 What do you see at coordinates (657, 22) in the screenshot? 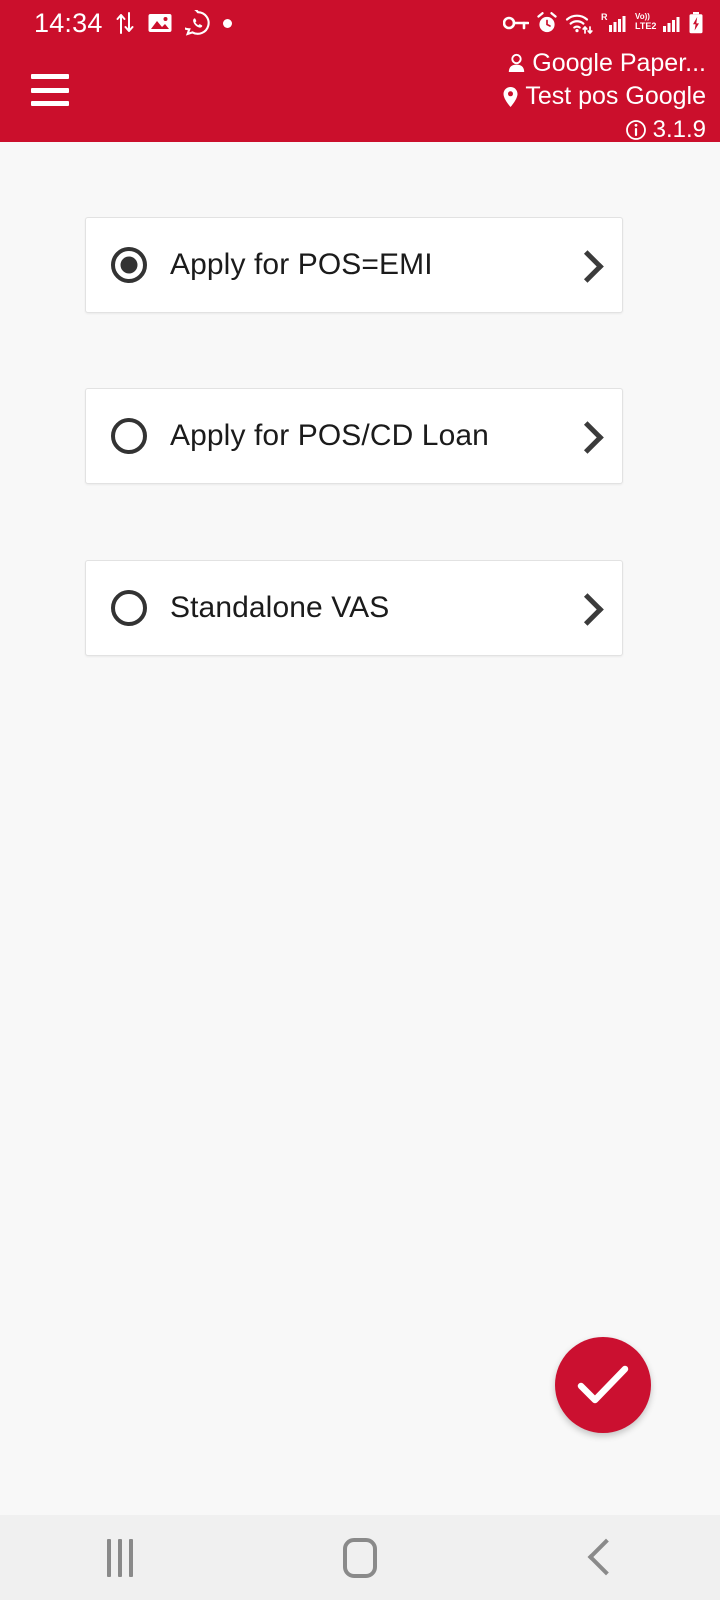
I see `volte-signal-icon: Vo)) LTE2` at bounding box center [657, 22].